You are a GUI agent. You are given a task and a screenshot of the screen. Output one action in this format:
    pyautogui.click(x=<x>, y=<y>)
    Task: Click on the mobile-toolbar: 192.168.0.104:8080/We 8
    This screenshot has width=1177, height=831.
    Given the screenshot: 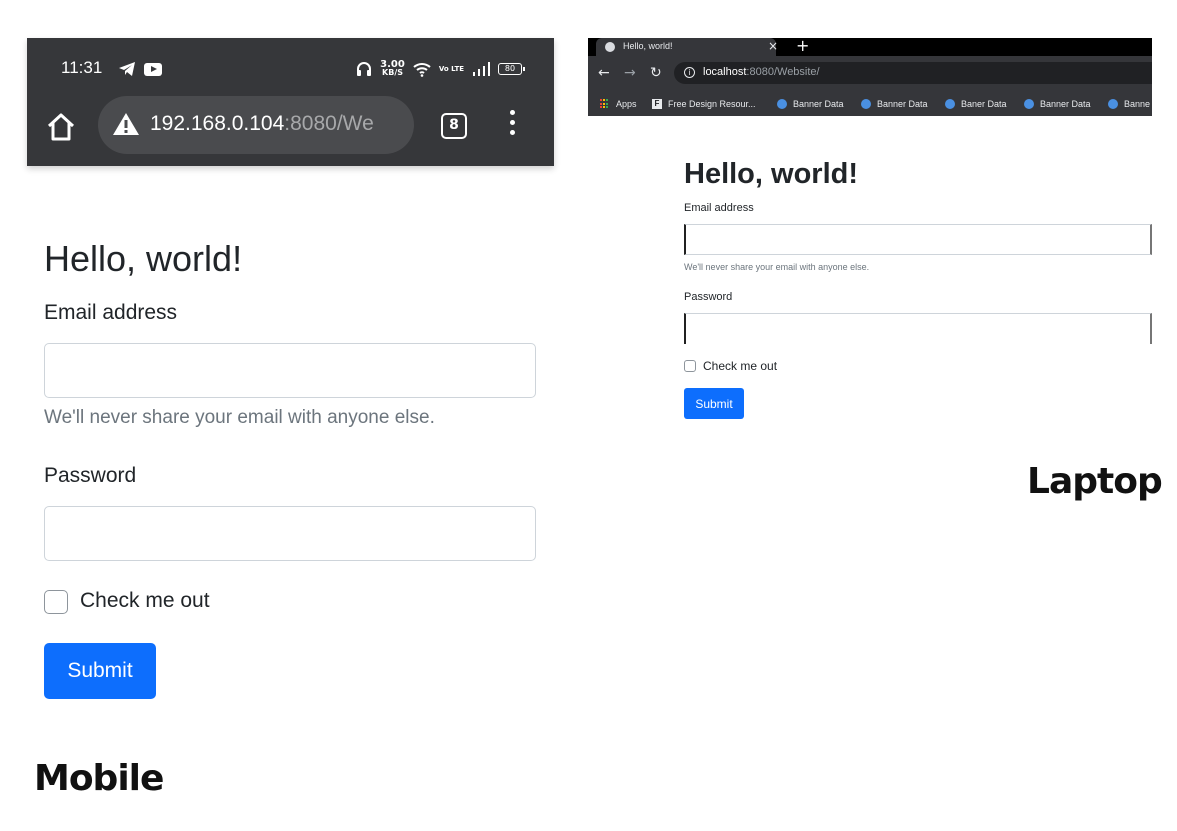 What is the action you would take?
    pyautogui.click(x=290, y=131)
    